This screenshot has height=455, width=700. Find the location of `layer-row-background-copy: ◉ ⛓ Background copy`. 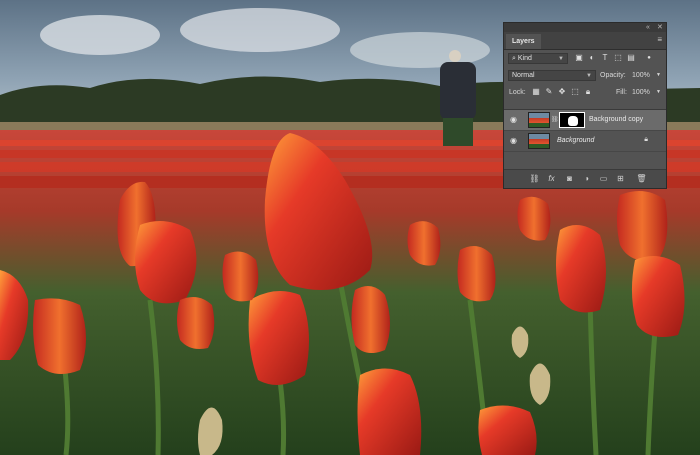

layer-row-background-copy: ◉ ⛓ Background copy is located at coordinates (585, 120).